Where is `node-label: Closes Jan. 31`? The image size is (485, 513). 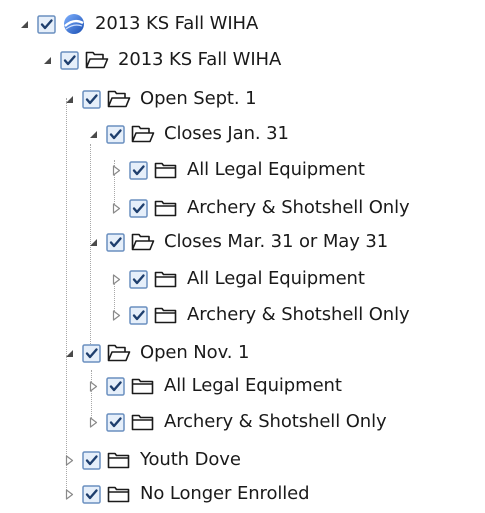 node-label: Closes Jan. 31 is located at coordinates (226, 133).